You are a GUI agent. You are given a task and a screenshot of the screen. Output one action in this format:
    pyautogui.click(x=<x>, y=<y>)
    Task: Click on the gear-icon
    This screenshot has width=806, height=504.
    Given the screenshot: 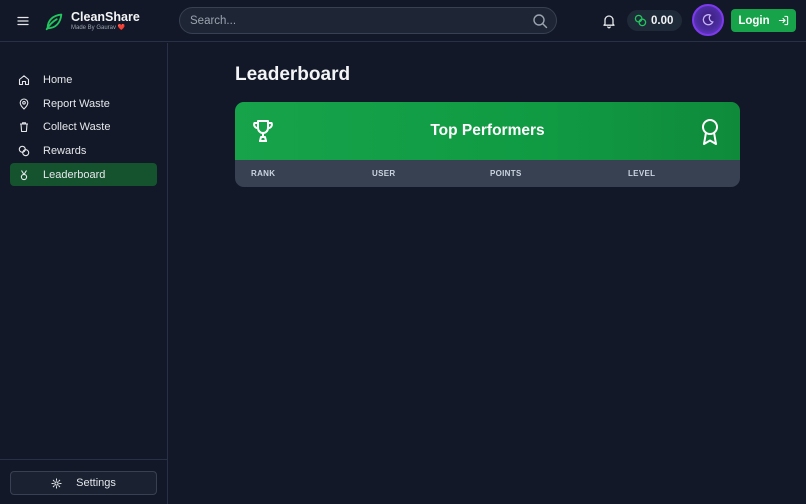 What is the action you would take?
    pyautogui.click(x=56, y=483)
    